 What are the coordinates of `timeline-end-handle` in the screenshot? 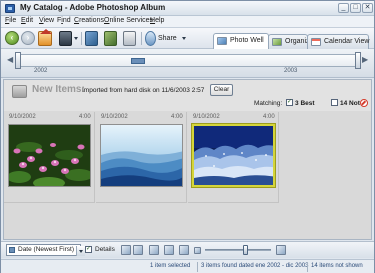 It's located at (358, 60).